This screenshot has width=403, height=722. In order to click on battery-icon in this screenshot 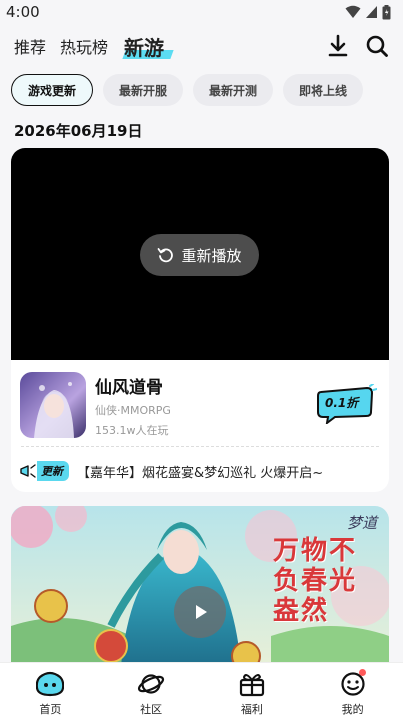, I will do `click(386, 11)`.